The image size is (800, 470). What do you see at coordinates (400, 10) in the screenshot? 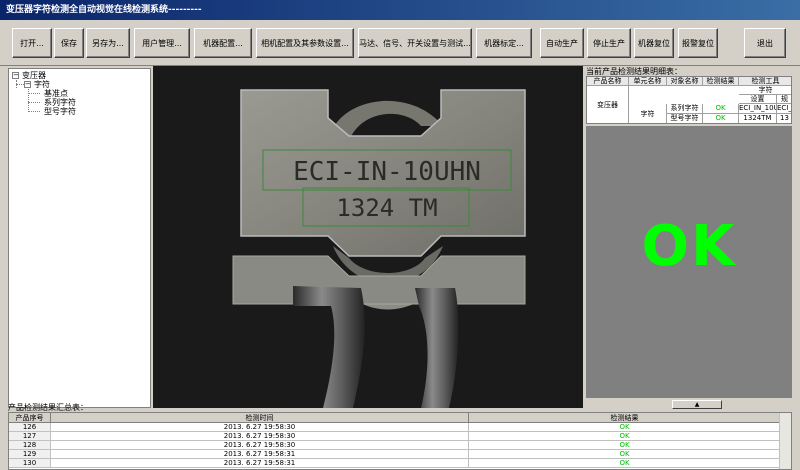
I see `window-title: 变压器字符检测全自动视觉在线检测系统---------` at bounding box center [400, 10].